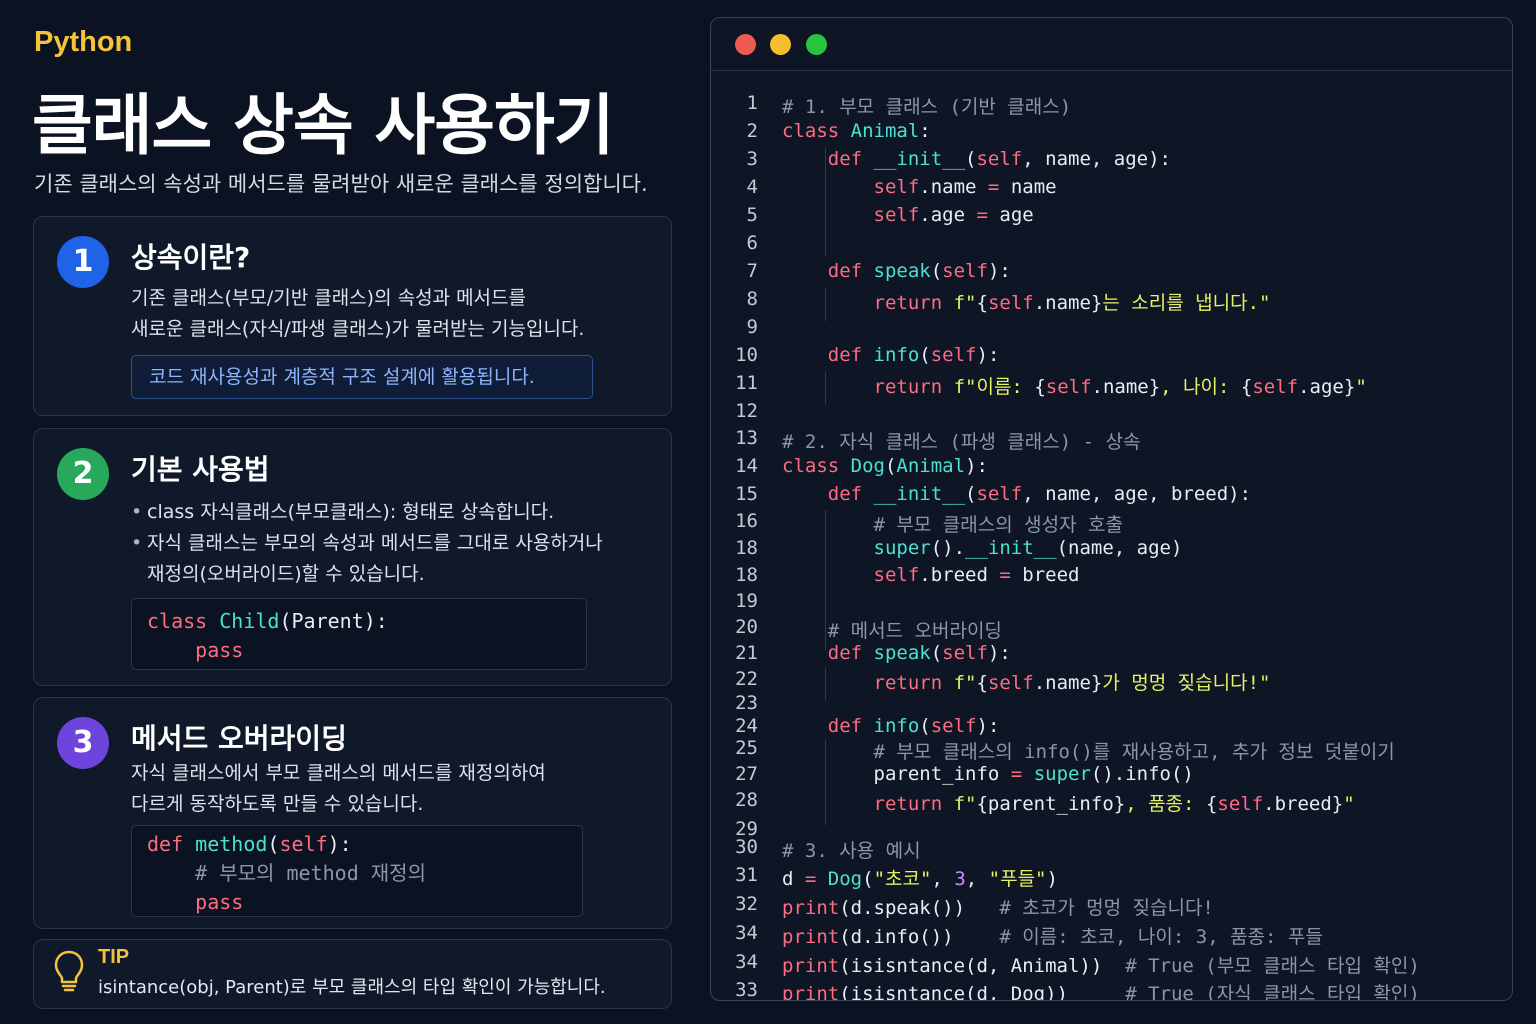  What do you see at coordinates (746, 383) in the screenshot?
I see `line-number: 11` at bounding box center [746, 383].